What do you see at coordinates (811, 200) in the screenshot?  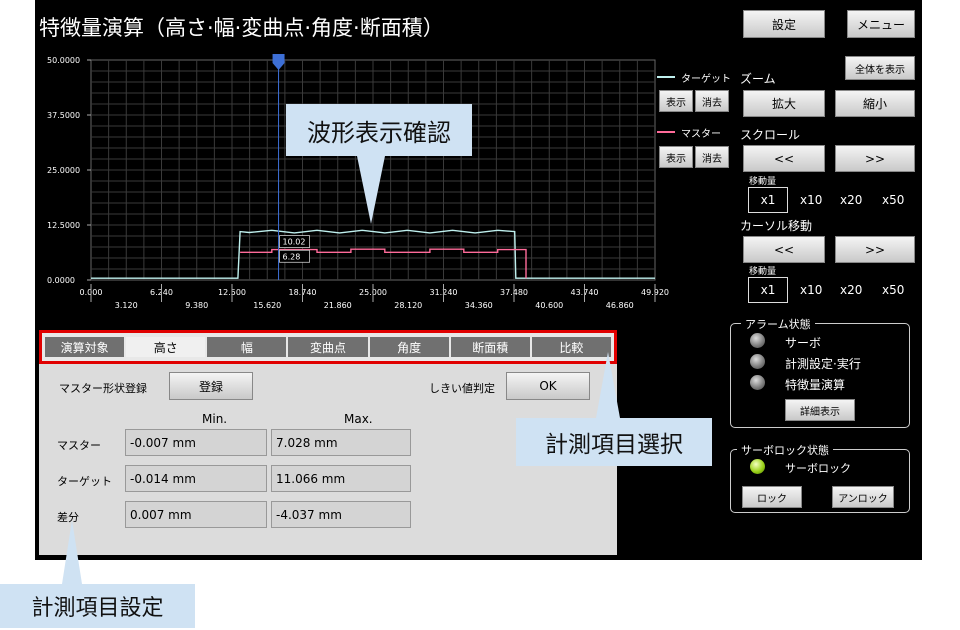 I see `scroll-step-x10: x10` at bounding box center [811, 200].